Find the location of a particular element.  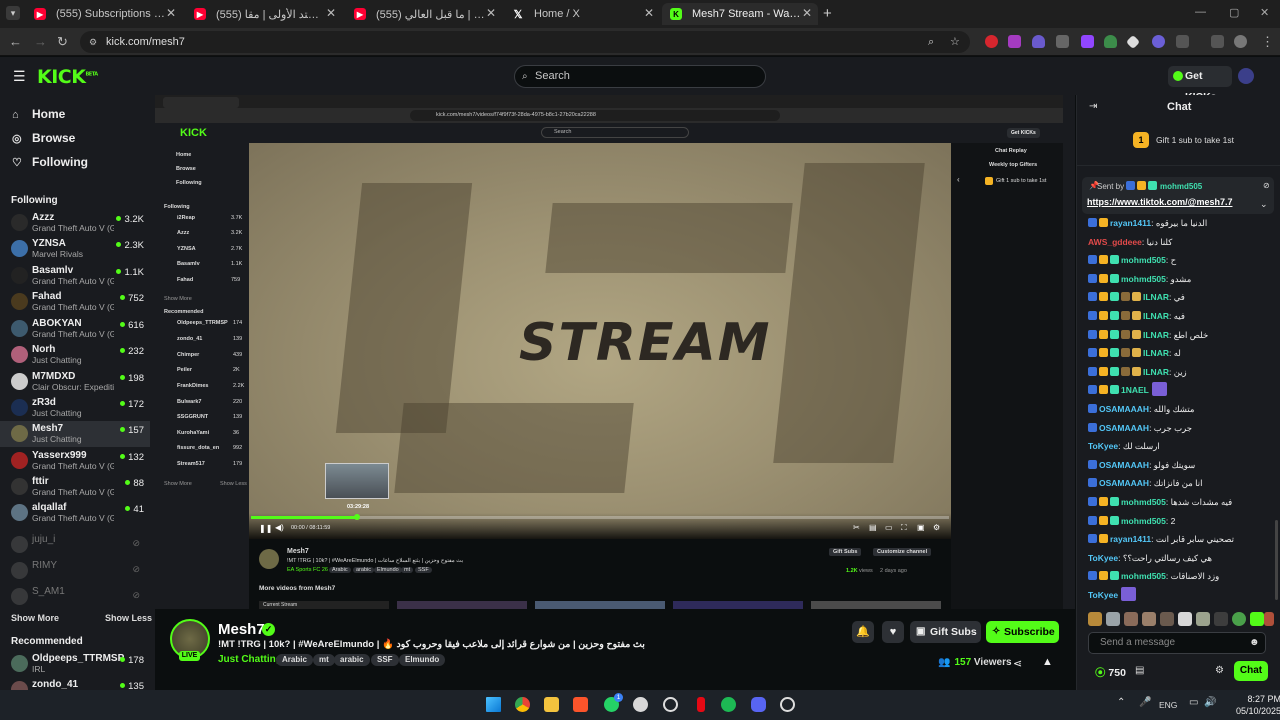

windows-start-icon is located at coordinates (493, 704).